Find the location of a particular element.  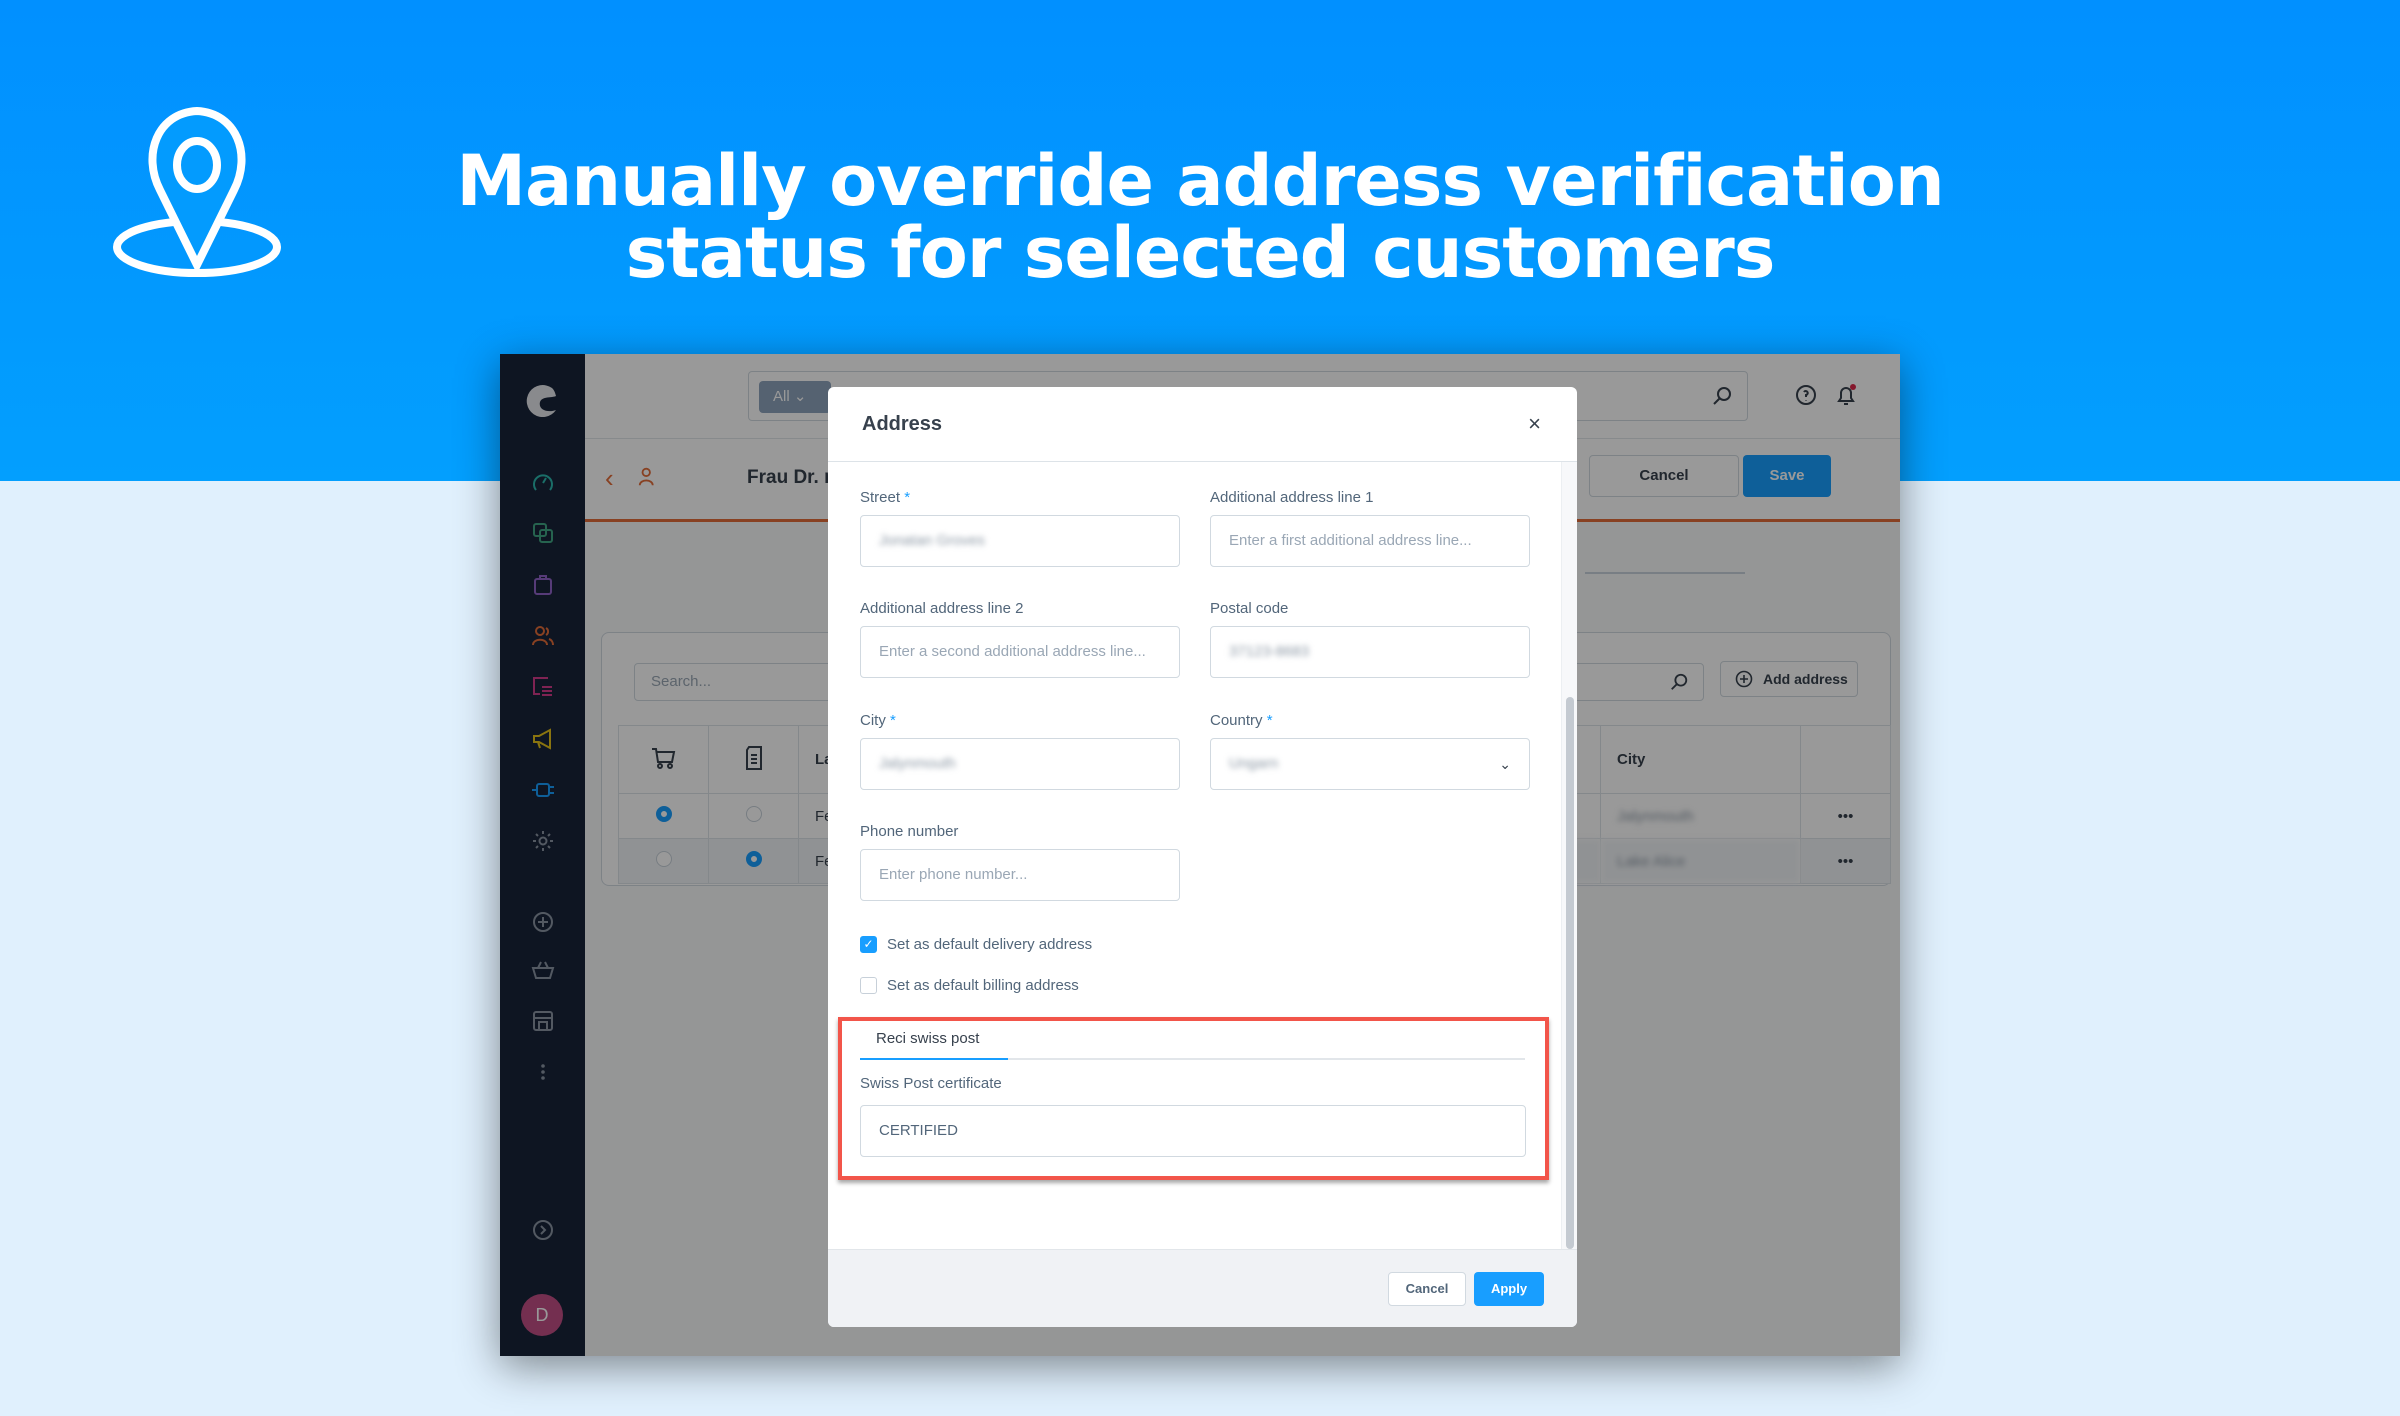

modal-scrollbar is located at coordinates (1569, 855).